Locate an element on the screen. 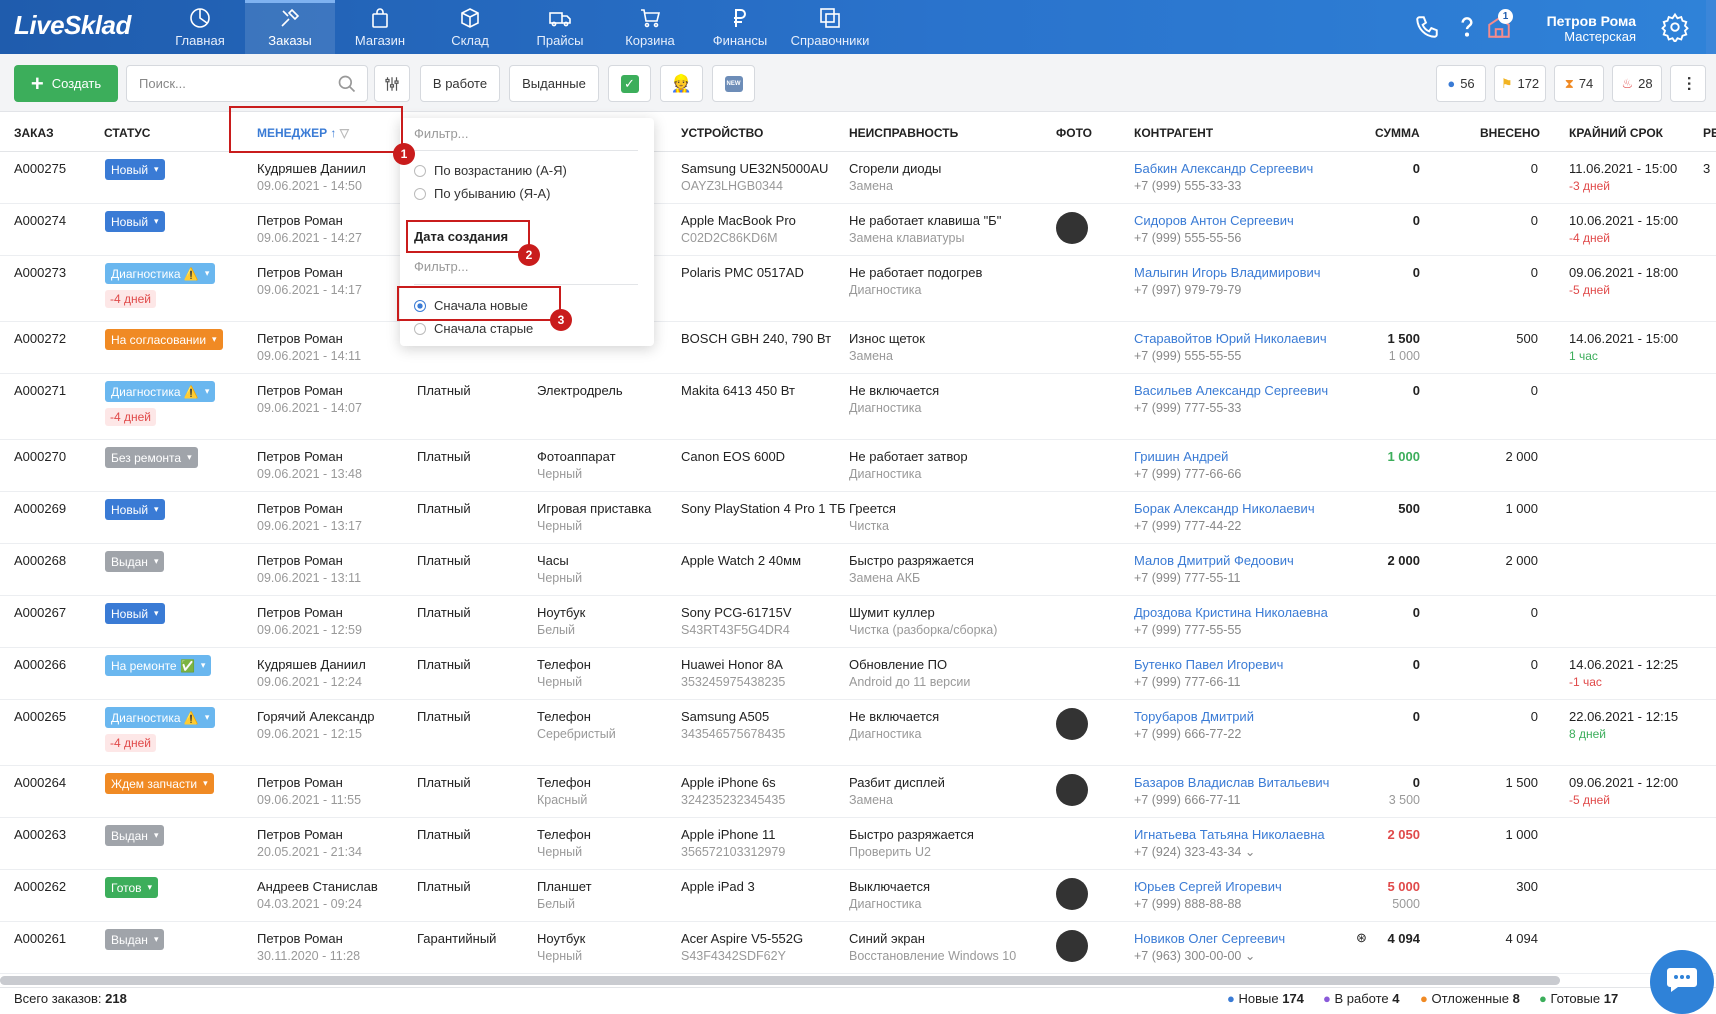 This screenshot has width=1716, height=1014. col-photo: ФОТО is located at coordinates (1074, 133).